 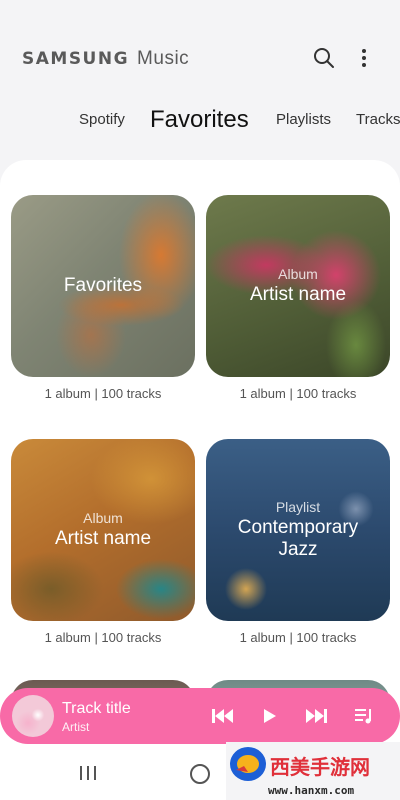 I want to click on watermark-logo: 西美手游网 www.hanxm.com, so click(x=313, y=771).